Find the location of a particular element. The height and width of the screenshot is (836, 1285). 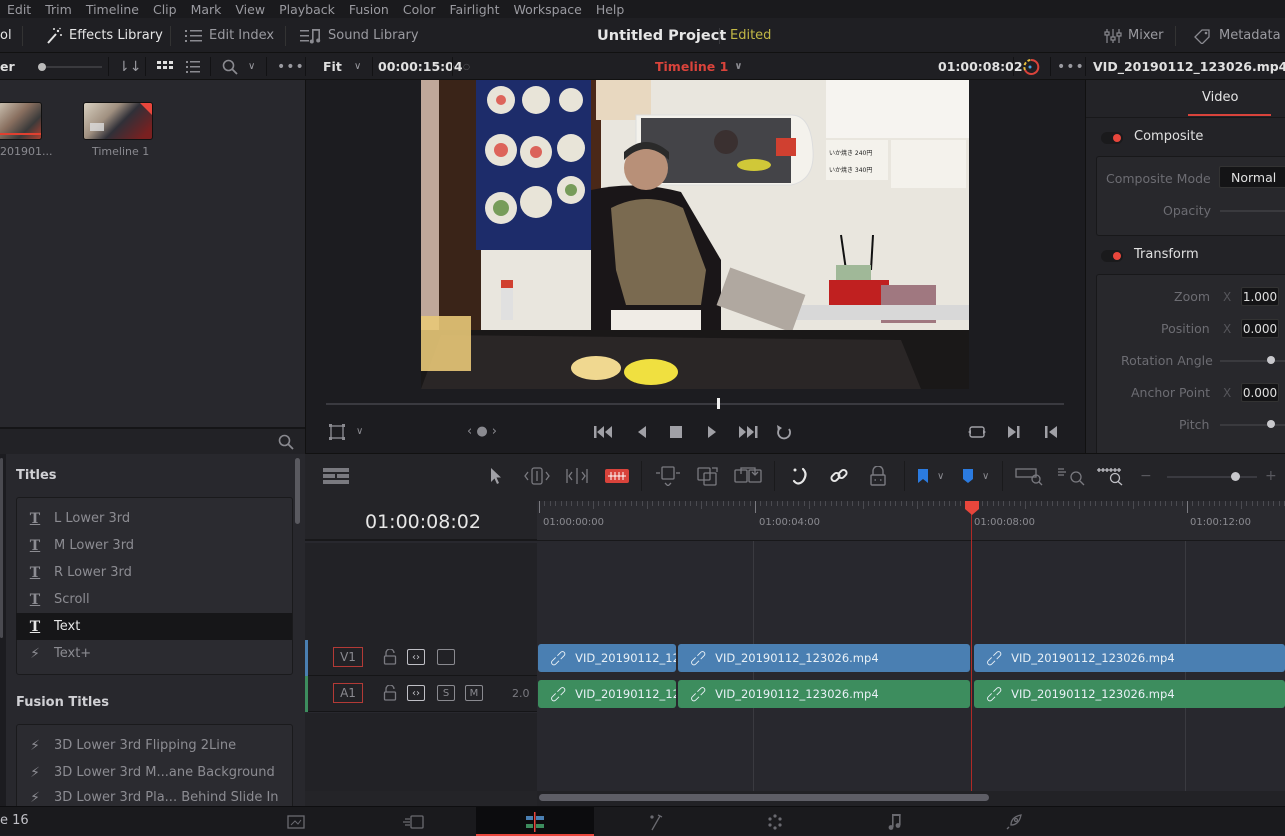

track-label: A1 is located at coordinates (348, 693).